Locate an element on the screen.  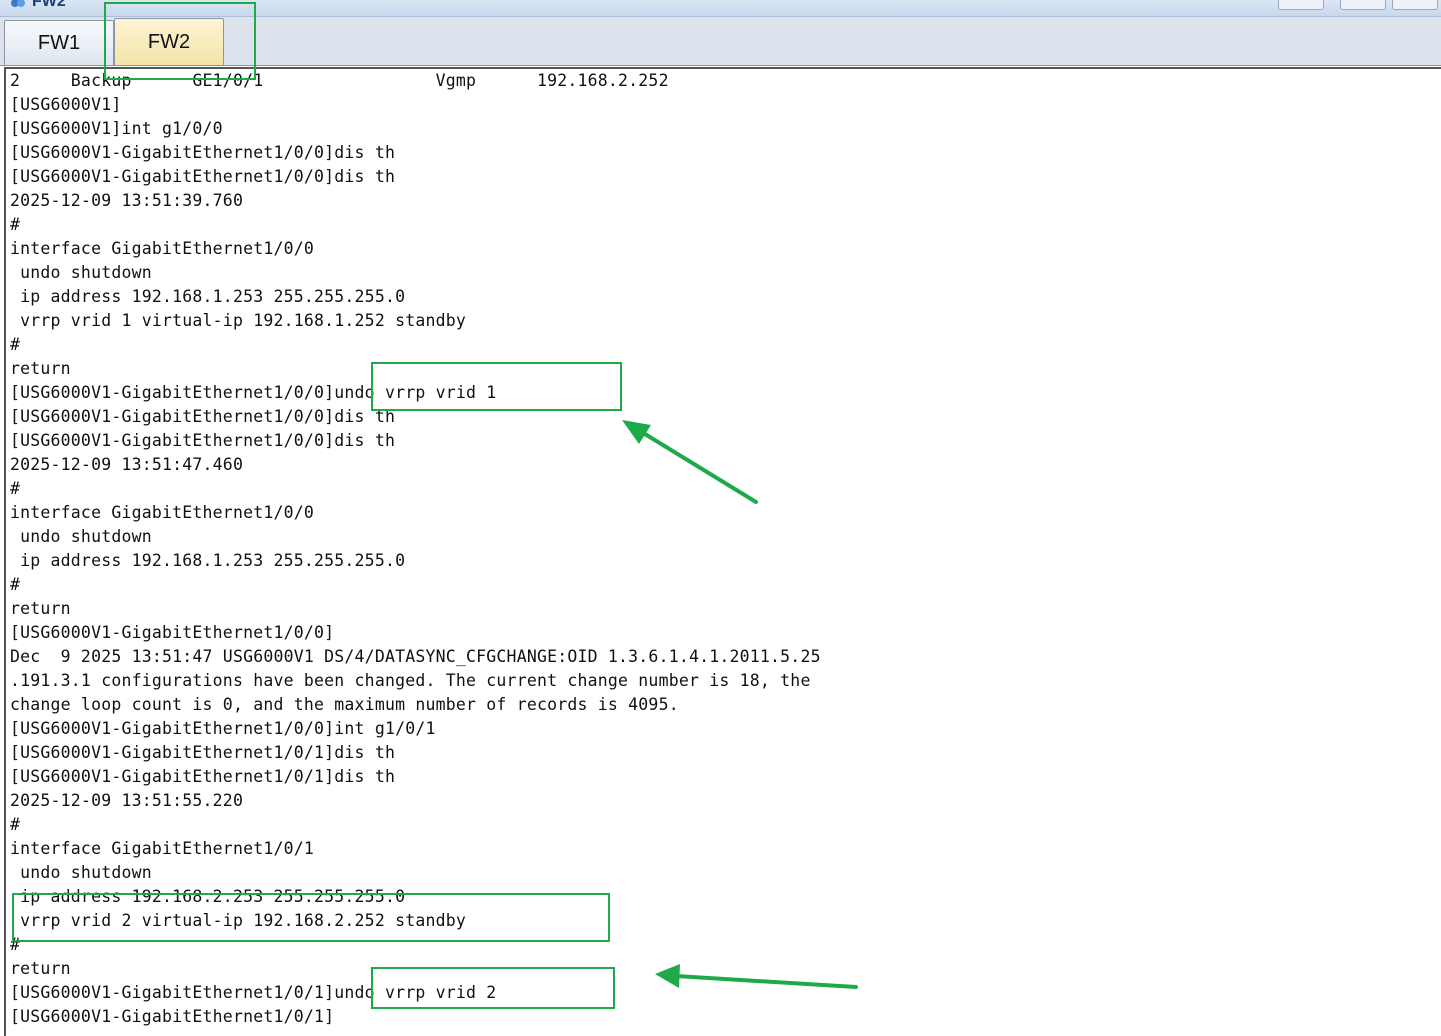
maximize-button is located at coordinates (1415, 5).